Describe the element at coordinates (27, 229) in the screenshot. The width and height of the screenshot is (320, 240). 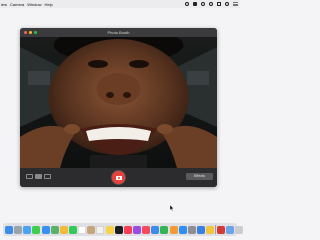
I see `safari-icon` at that location.